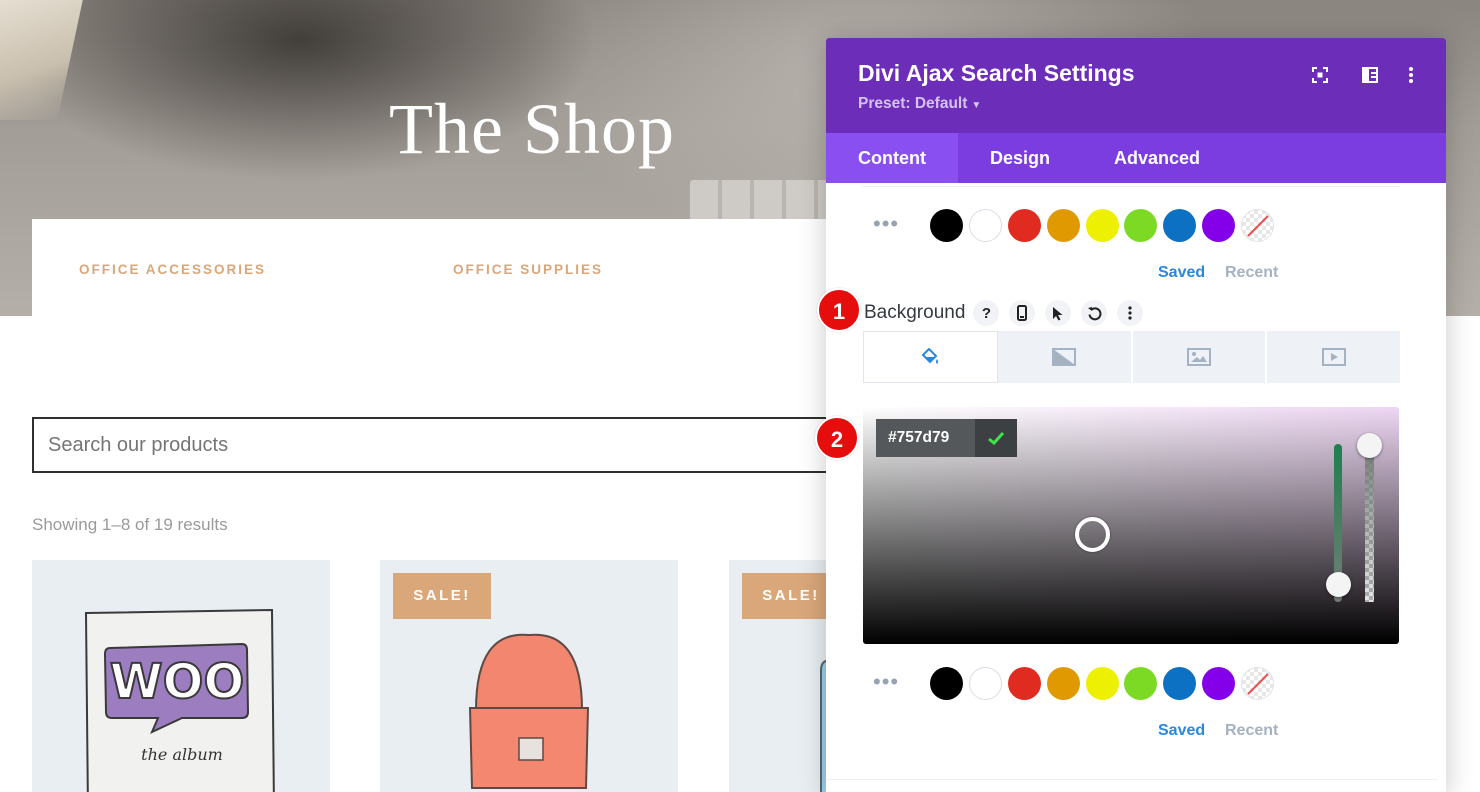 The height and width of the screenshot is (792, 1480). What do you see at coordinates (130, 524) in the screenshot?
I see `results-count: Showing 1–8 of 19 results` at bounding box center [130, 524].